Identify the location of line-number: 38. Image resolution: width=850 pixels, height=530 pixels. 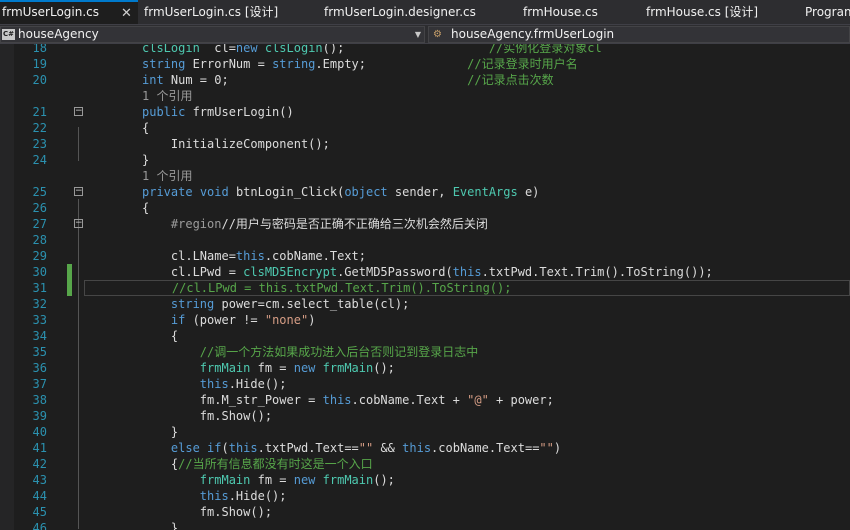
(39, 400).